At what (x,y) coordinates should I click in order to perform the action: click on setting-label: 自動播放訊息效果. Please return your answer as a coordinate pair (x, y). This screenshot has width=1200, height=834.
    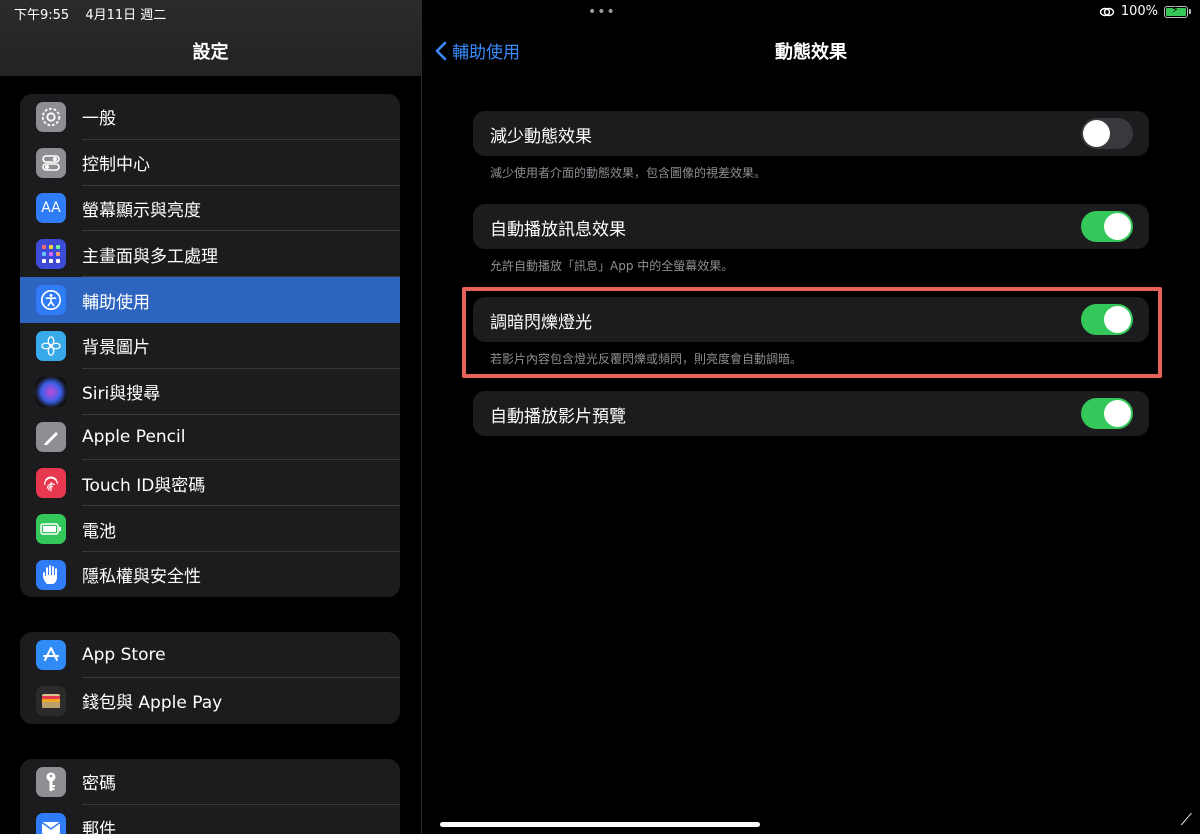
    Looking at the image, I should click on (558, 230).